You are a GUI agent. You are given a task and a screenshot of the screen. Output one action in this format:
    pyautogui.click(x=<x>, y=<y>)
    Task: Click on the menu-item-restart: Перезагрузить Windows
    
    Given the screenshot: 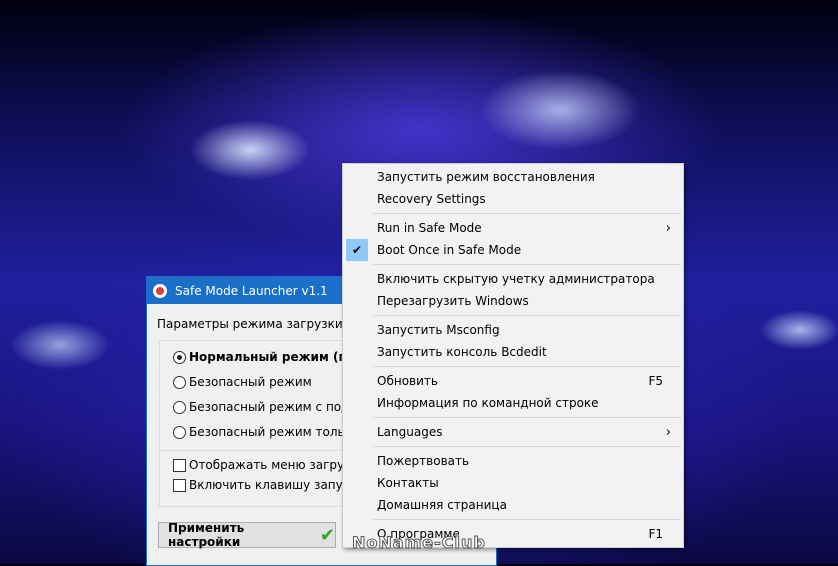 What is the action you would take?
    pyautogui.click(x=513, y=301)
    